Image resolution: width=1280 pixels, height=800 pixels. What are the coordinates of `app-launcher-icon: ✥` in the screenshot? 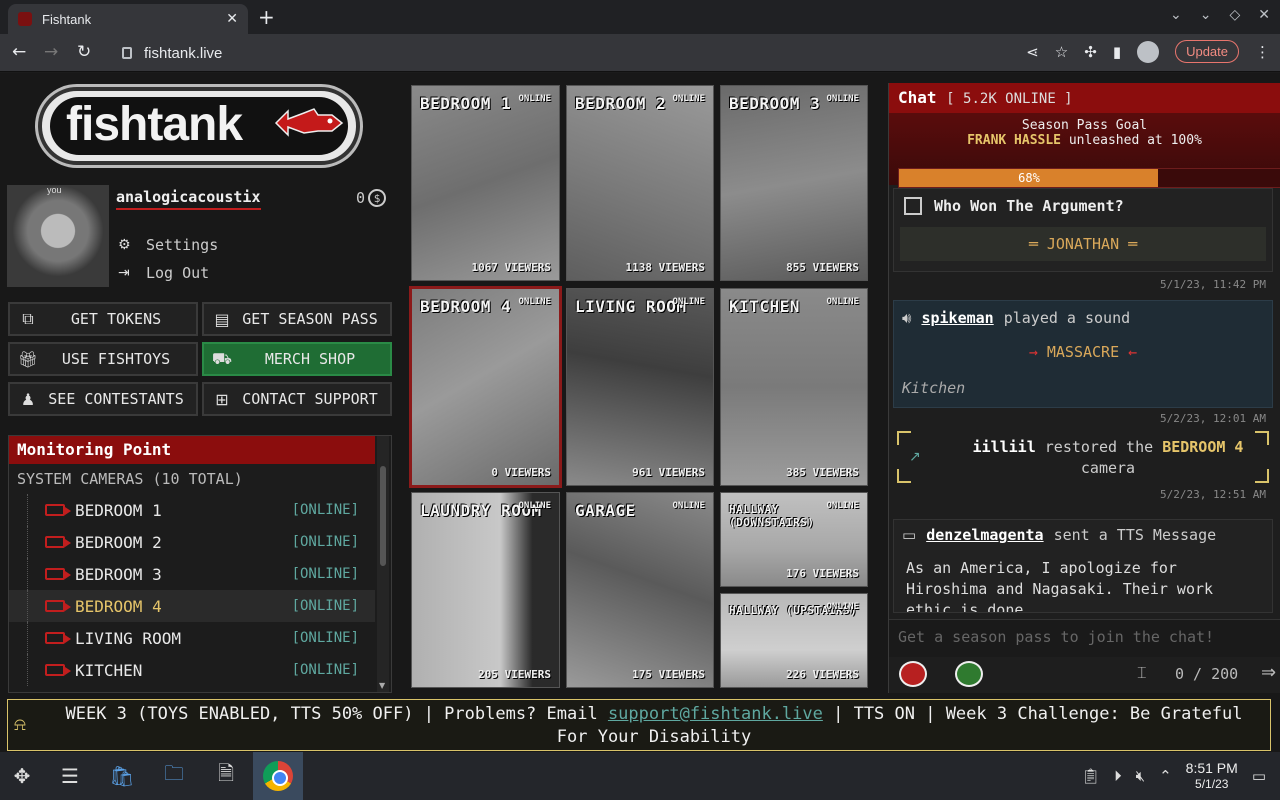 It's located at (22, 776).